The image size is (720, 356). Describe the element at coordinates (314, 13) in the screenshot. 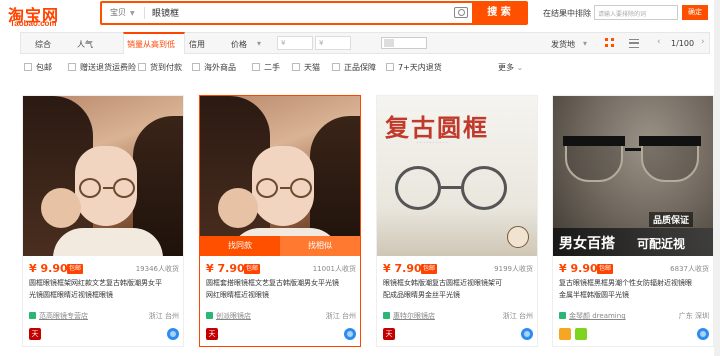

I see `search-bar: 宝贝 ▼ 眼镜框 搜 索` at that location.